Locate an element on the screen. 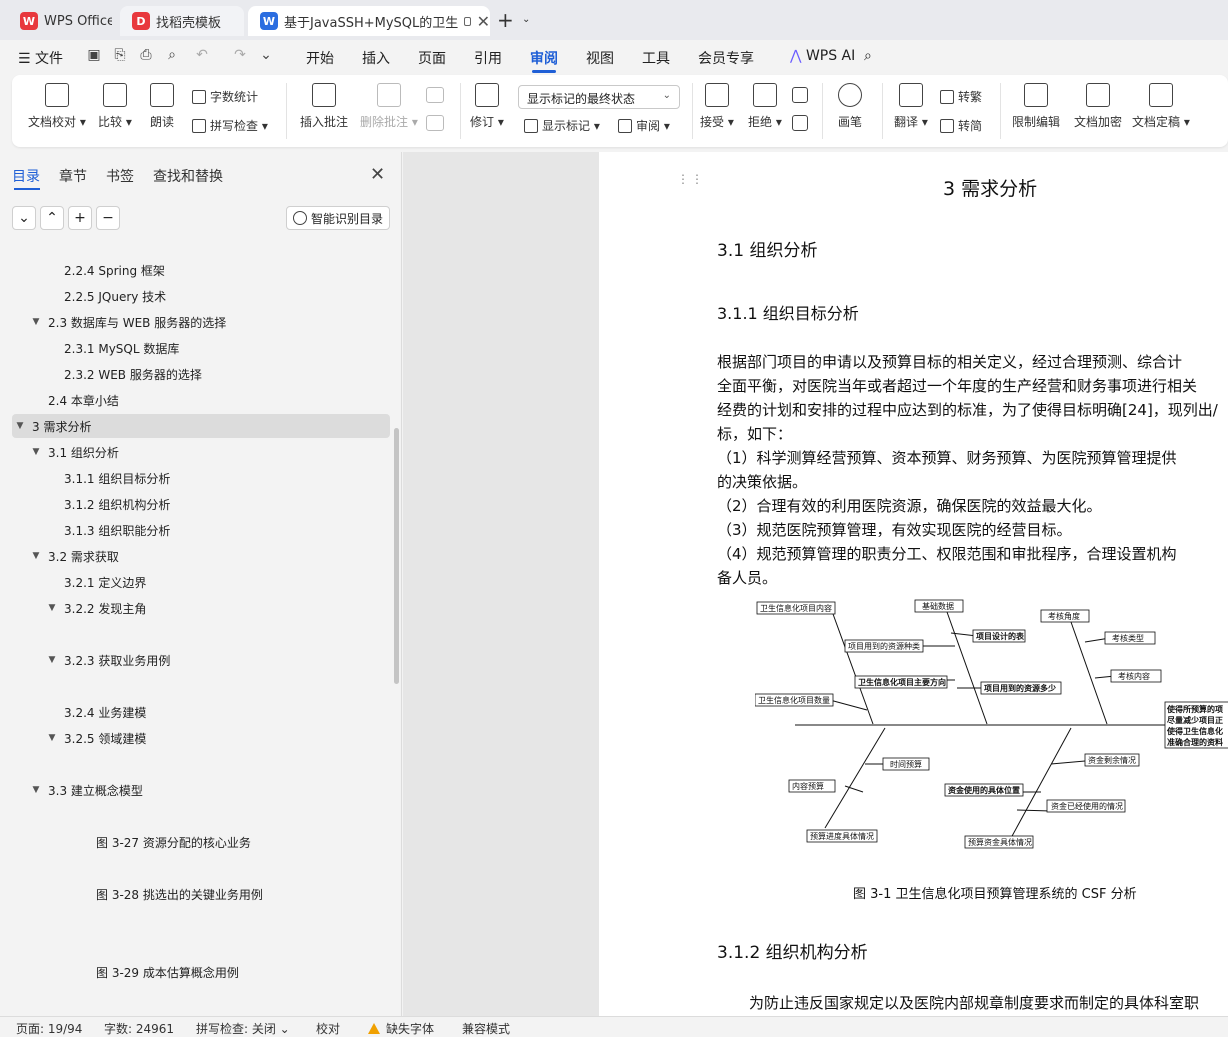  revise-button: 修订 ▾ is located at coordinates (487, 106).